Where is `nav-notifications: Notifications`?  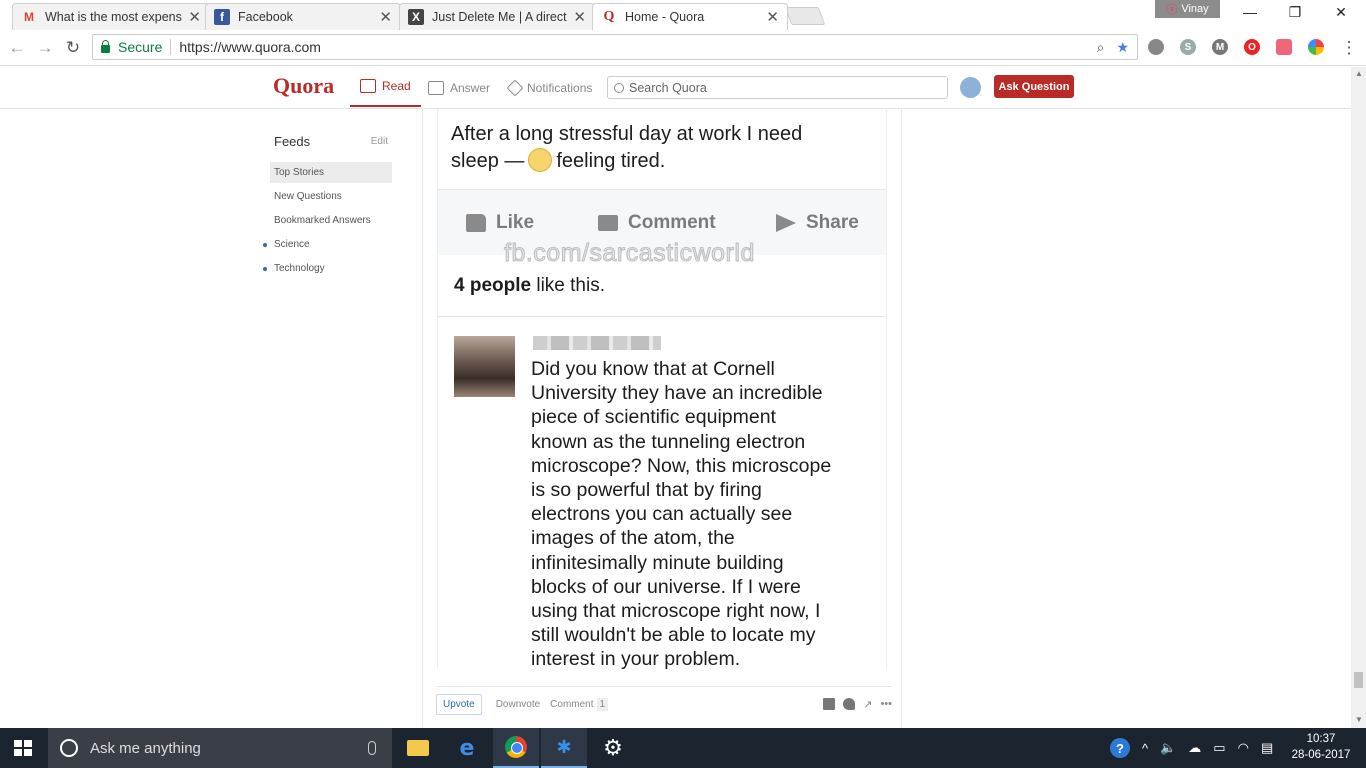
nav-notifications: Notifications is located at coordinates (549, 87).